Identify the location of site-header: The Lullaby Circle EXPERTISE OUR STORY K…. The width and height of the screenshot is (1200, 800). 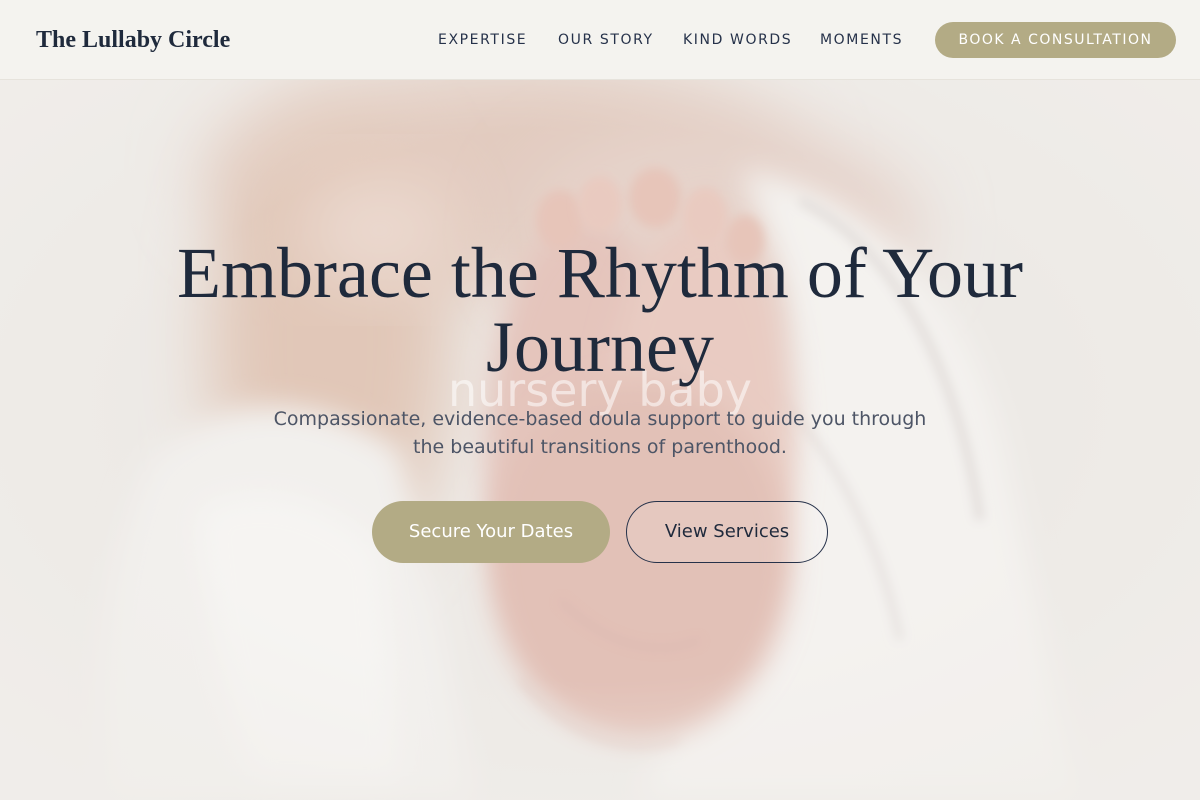
(600, 40).